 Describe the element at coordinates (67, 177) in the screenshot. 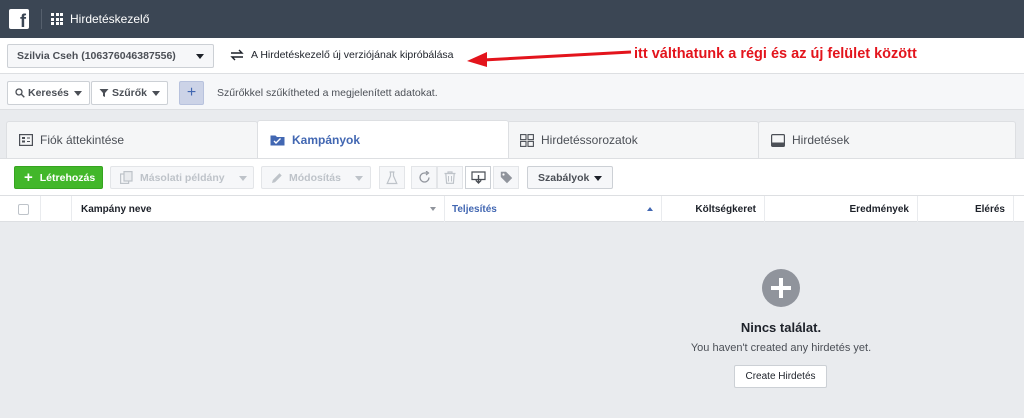

I see `create-label: Létrehozás` at that location.